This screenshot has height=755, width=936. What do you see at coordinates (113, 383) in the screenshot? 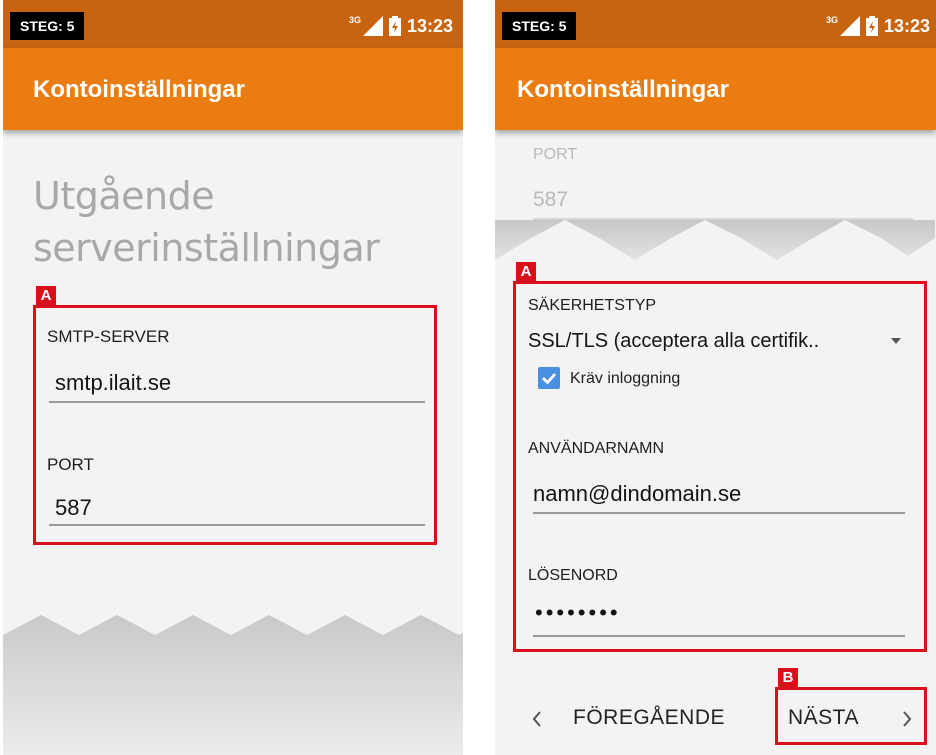
I see `smtp-server-input: smtp.ilait.se` at bounding box center [113, 383].